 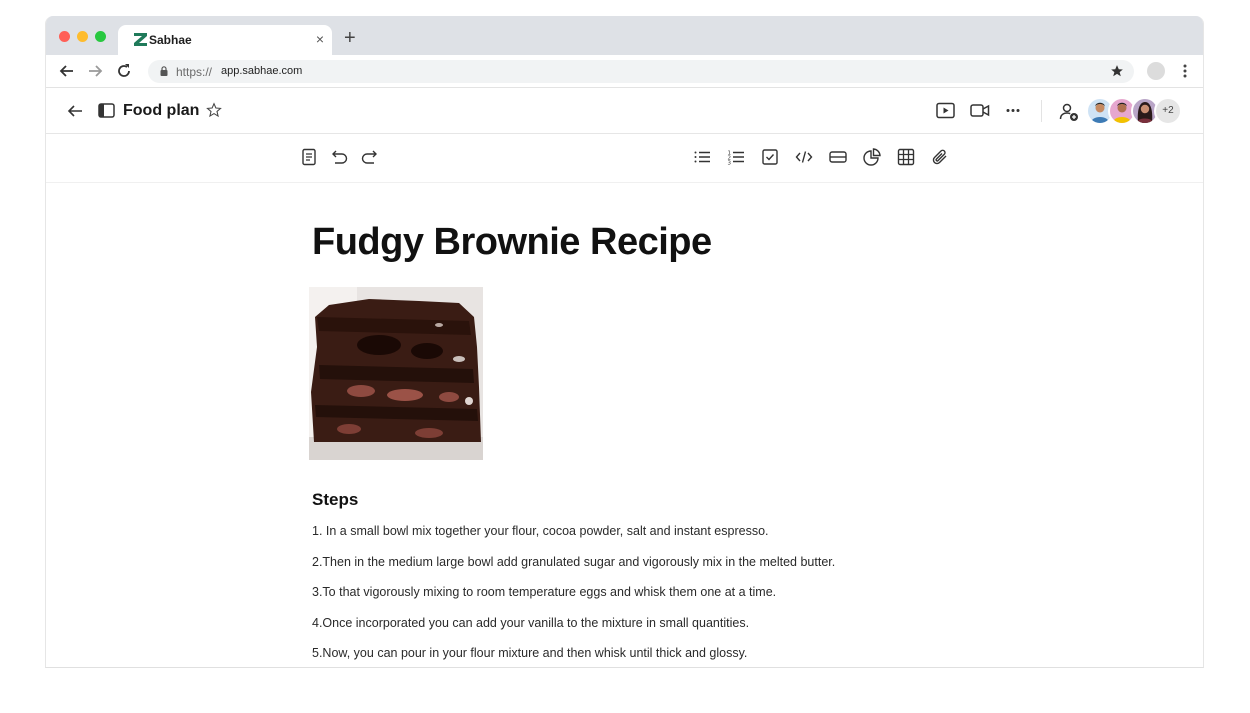 What do you see at coordinates (75, 111) in the screenshot?
I see `back-arrow-icon` at bounding box center [75, 111].